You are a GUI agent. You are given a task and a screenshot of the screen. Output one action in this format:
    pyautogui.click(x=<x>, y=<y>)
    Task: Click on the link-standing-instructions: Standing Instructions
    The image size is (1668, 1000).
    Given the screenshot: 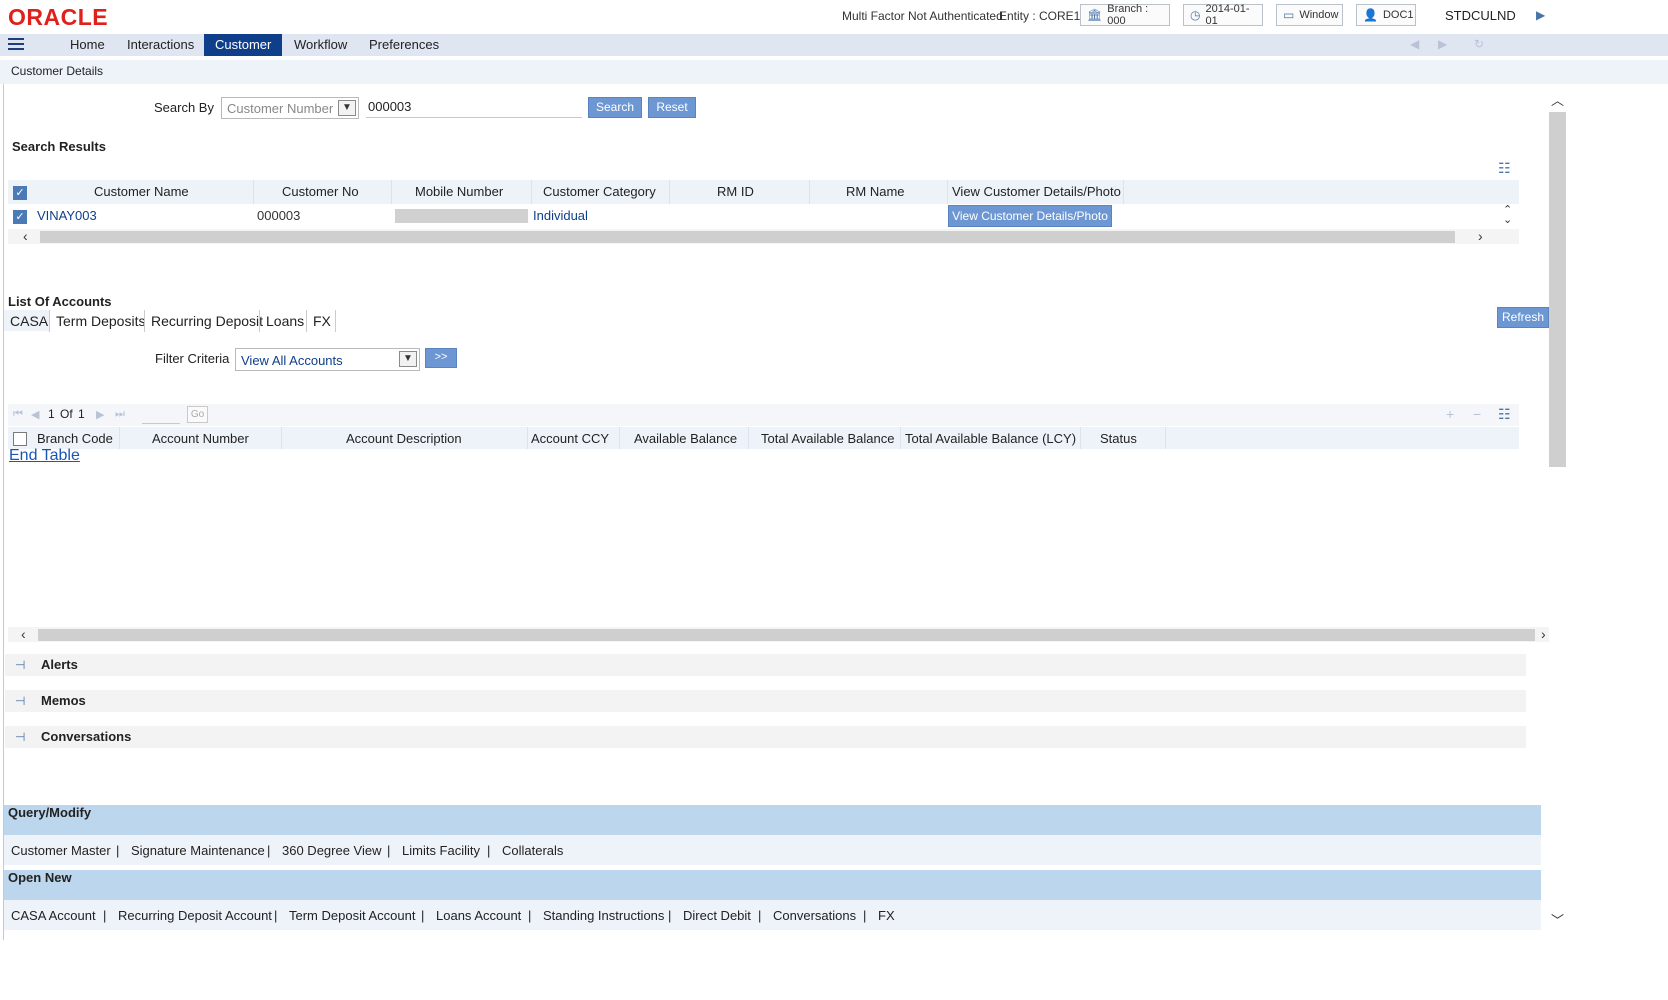 What is the action you would take?
    pyautogui.click(x=603, y=915)
    